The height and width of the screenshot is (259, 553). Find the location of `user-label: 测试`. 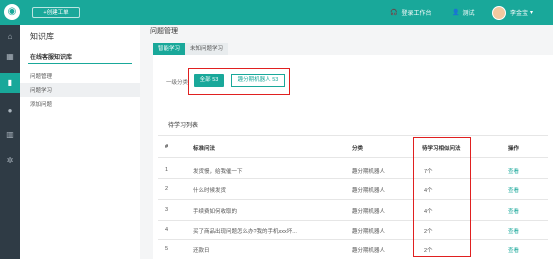

user-label: 测试 is located at coordinates (468, 14).